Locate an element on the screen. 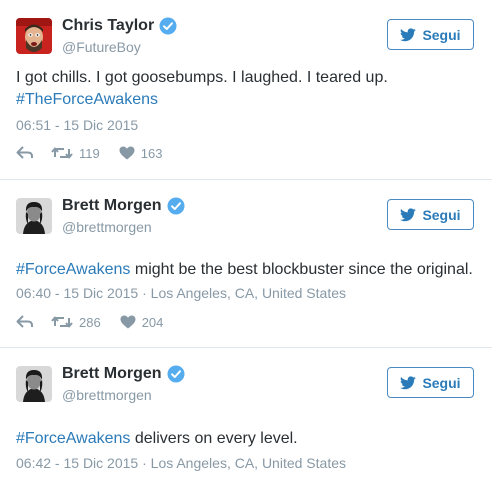 Image resolution: width=492 pixels, height=483 pixels. retweet-button: 119 is located at coordinates (75, 153).